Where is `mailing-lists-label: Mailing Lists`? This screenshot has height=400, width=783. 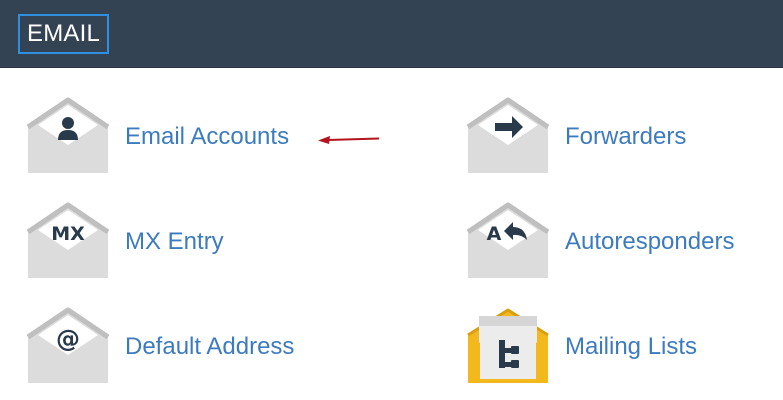 mailing-lists-label: Mailing Lists is located at coordinates (631, 346).